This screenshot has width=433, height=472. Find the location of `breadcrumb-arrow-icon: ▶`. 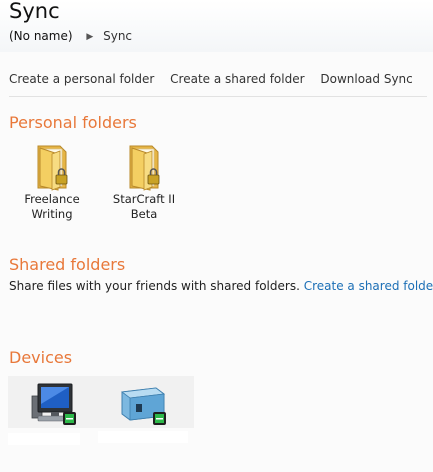

breadcrumb-arrow-icon: ▶ is located at coordinates (90, 37).